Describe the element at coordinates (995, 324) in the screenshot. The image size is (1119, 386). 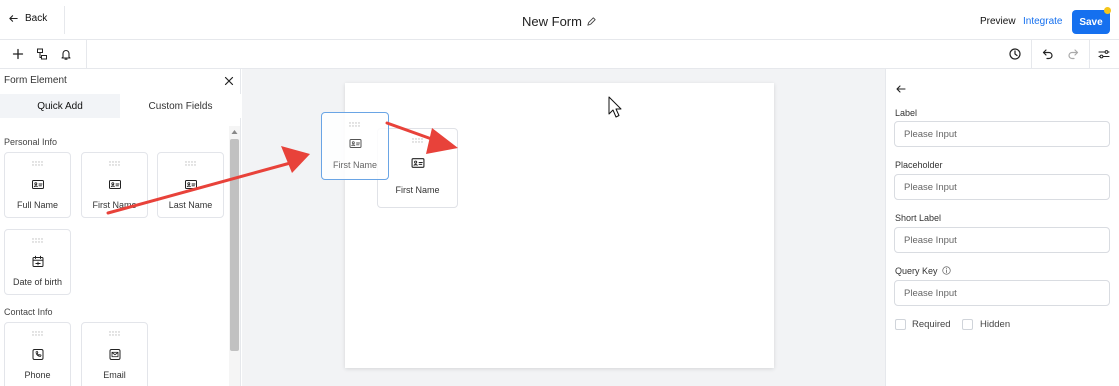
I see `hidden-checkbox-label: Hidden` at that location.